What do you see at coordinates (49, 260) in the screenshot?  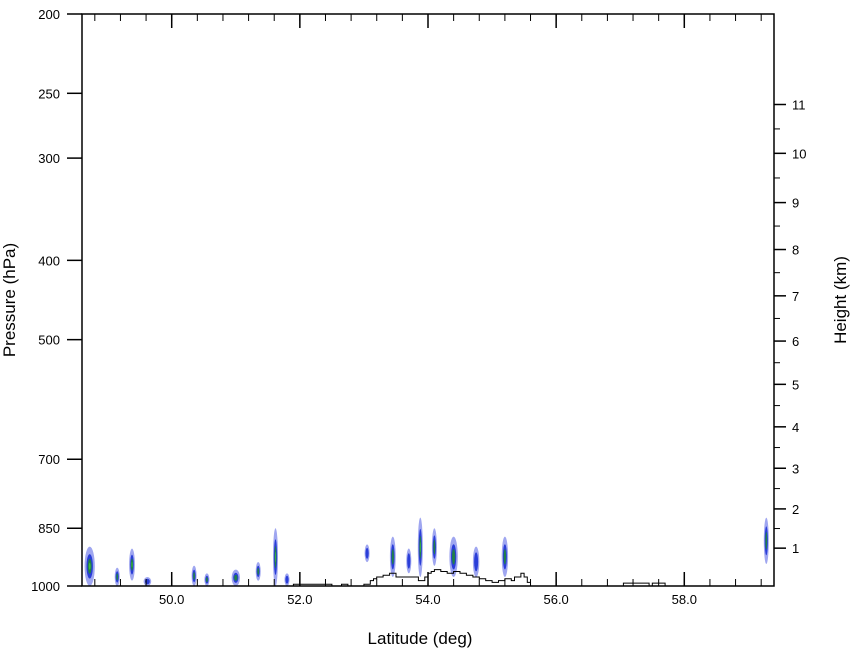 I see `pressure-tick-label: 400` at bounding box center [49, 260].